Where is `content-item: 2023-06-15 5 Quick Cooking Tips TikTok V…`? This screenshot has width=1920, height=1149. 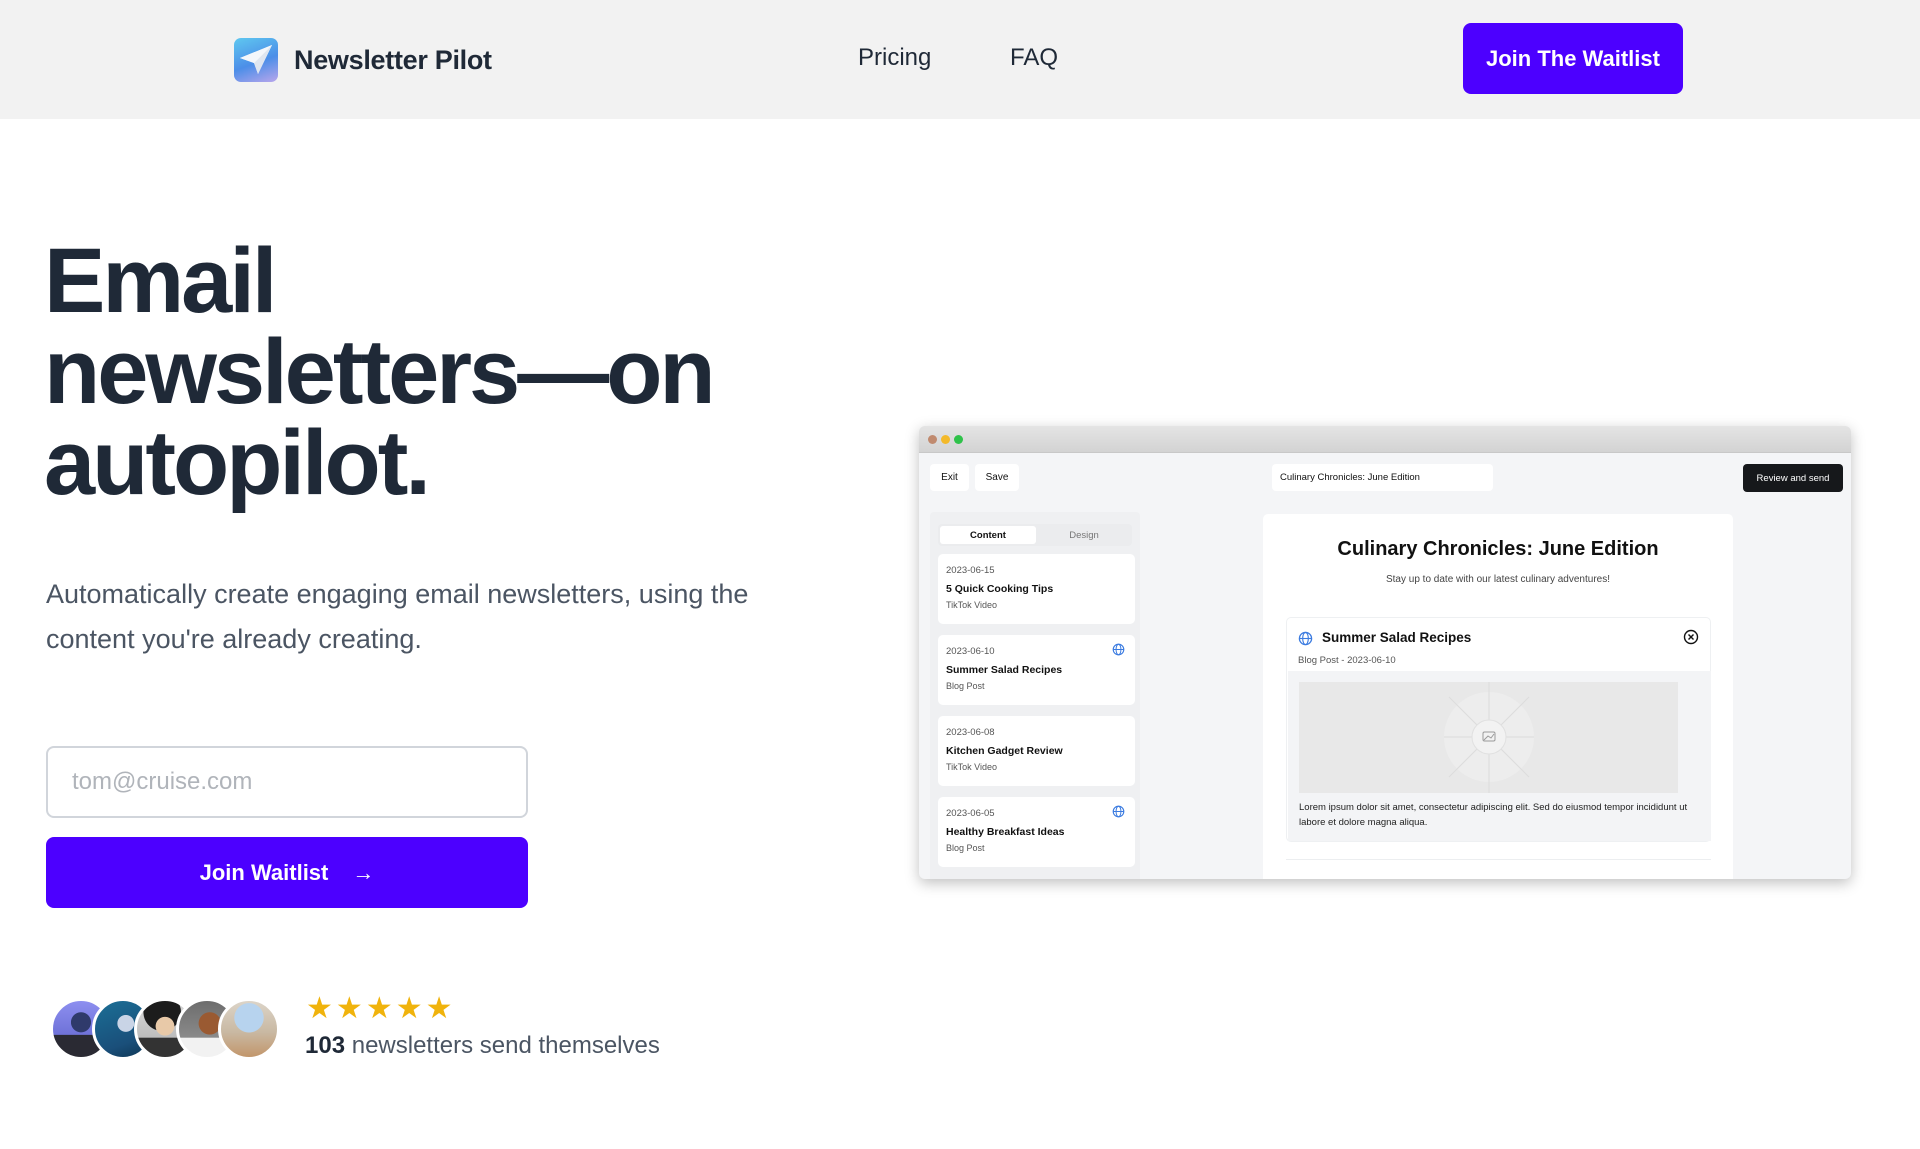
content-item: 2023-06-15 5 Quick Cooking Tips TikTok V… is located at coordinates (1036, 589).